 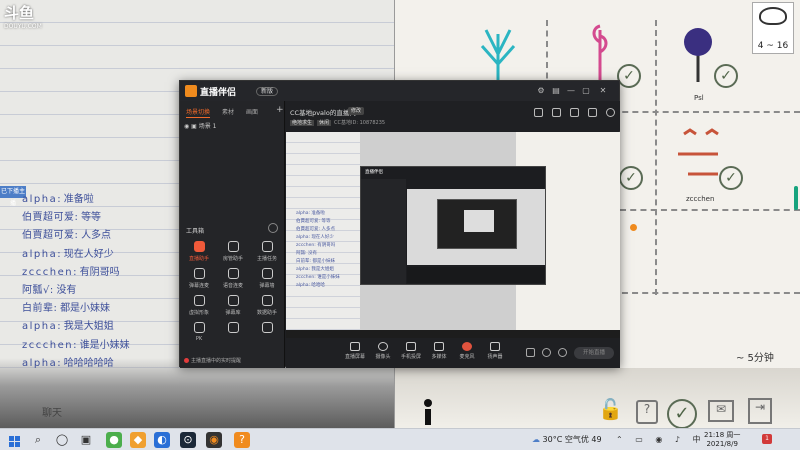 What do you see at coordinates (267, 327) in the screenshot?
I see `home-icon` at bounding box center [267, 327].